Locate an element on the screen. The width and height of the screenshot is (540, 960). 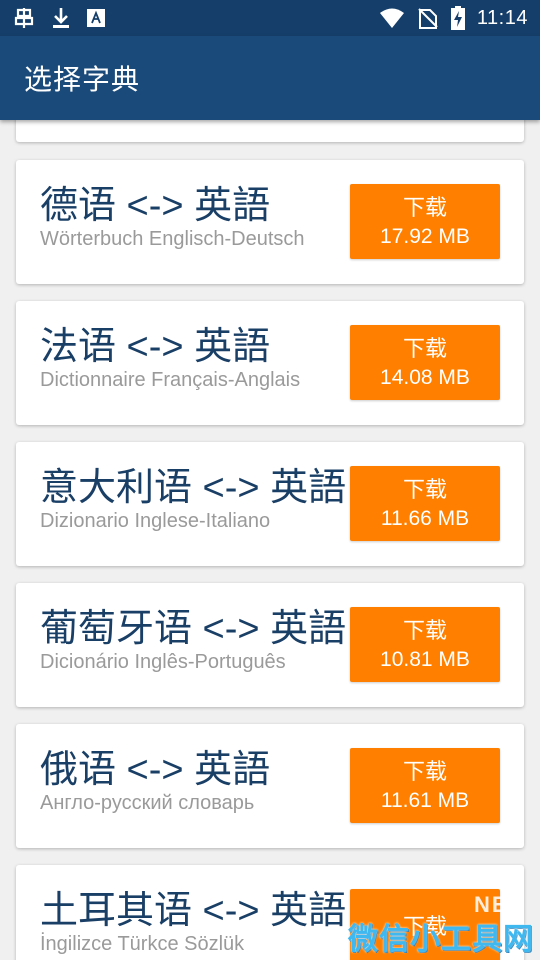
download-icon is located at coordinates (61, 18).